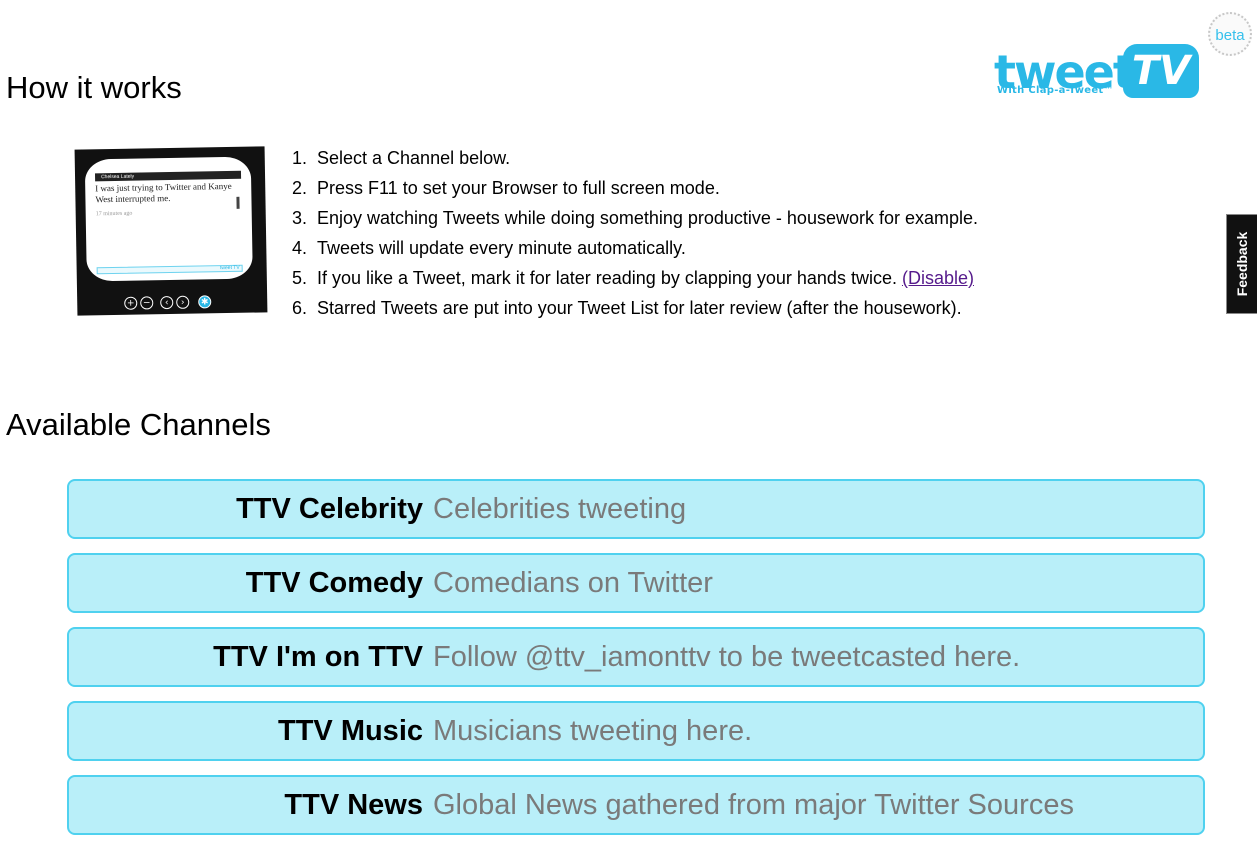 The height and width of the screenshot is (849, 1257). What do you see at coordinates (300, 308) in the screenshot?
I see `step-number: 6.` at bounding box center [300, 308].